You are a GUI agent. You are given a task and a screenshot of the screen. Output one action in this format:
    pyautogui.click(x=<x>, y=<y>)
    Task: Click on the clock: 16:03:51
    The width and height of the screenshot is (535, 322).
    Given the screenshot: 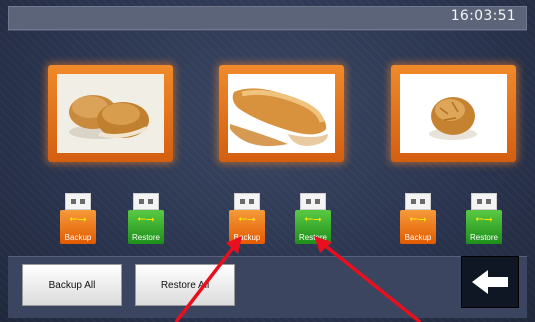 What is the action you would take?
    pyautogui.click(x=483, y=16)
    